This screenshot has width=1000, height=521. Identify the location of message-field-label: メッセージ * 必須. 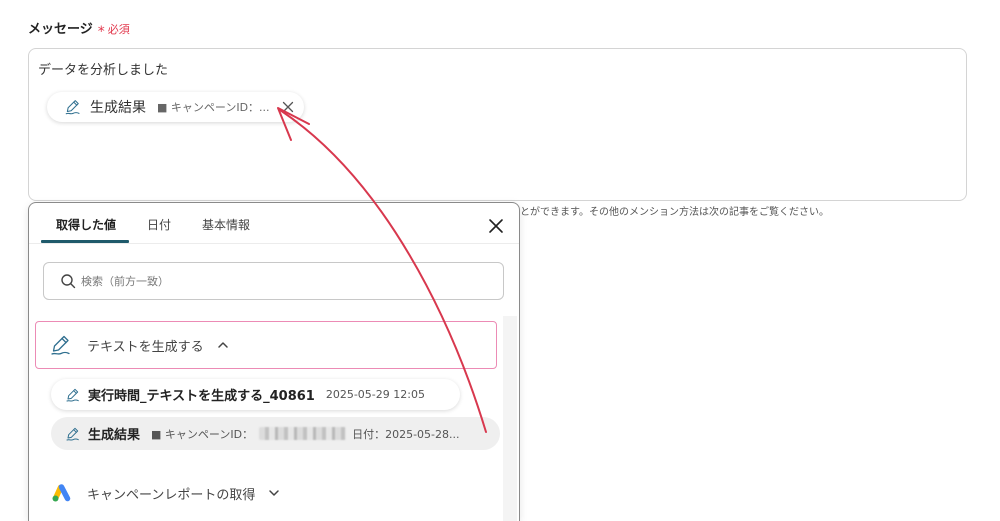
(79, 30).